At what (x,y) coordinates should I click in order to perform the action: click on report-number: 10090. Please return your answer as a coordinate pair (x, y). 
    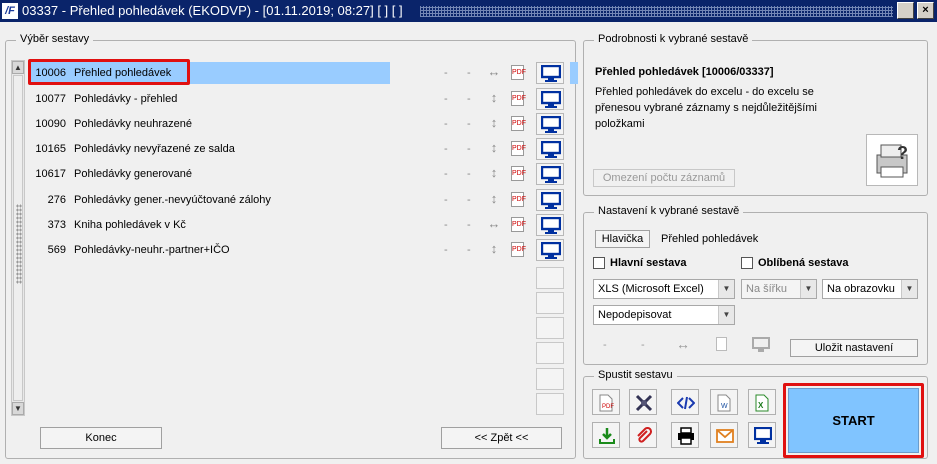
    Looking at the image, I should click on (50, 124).